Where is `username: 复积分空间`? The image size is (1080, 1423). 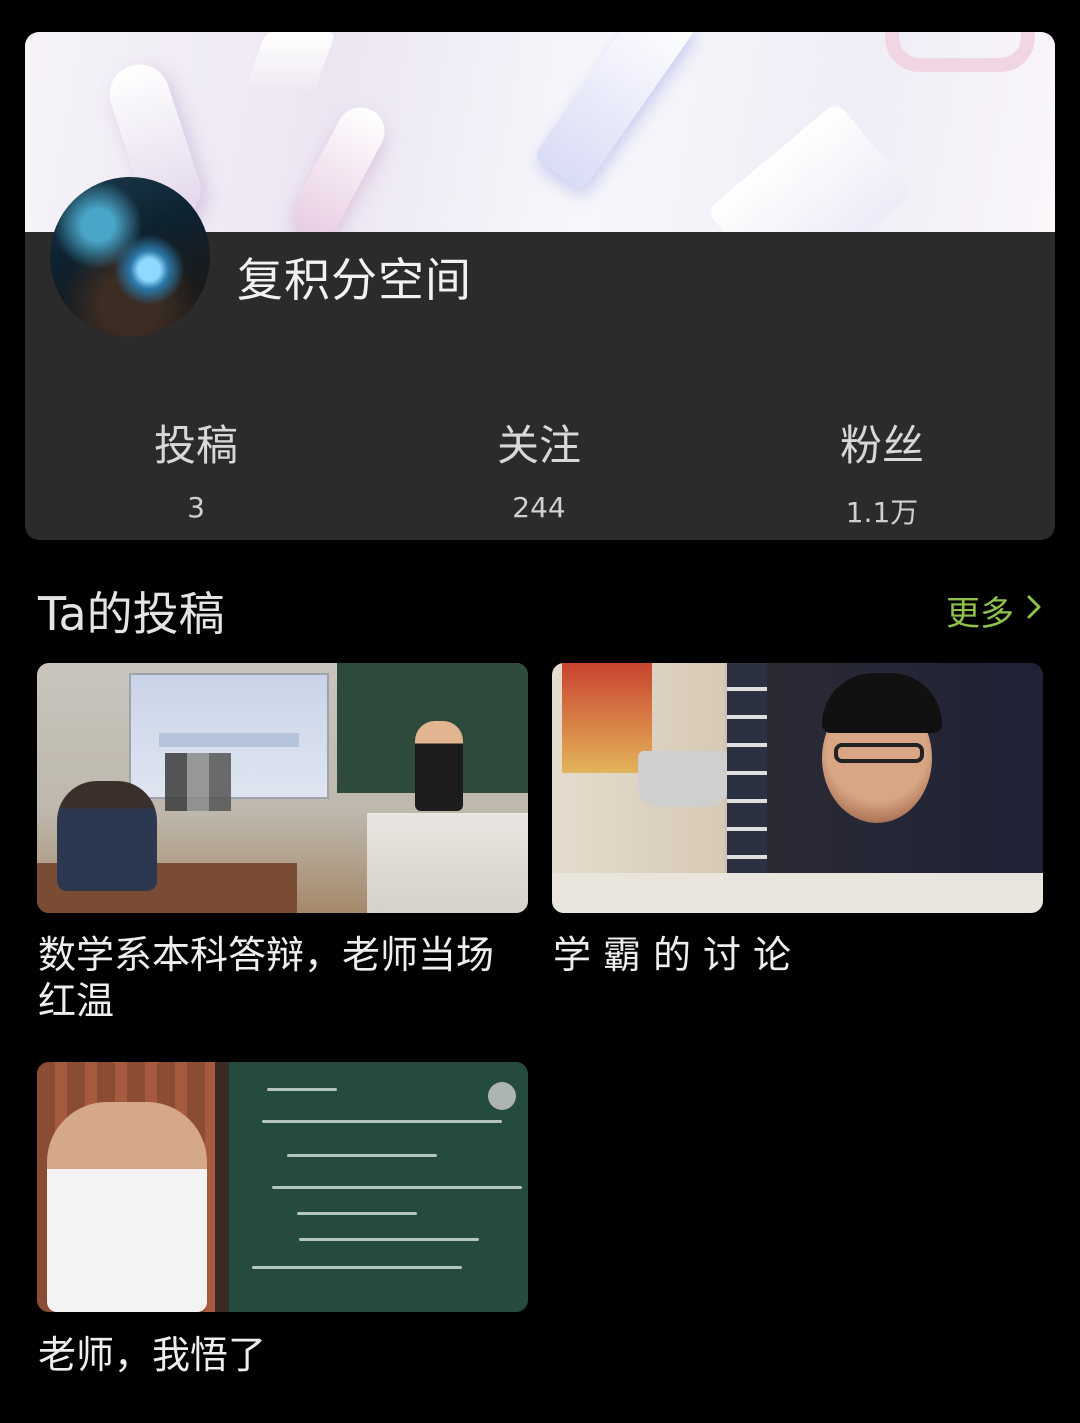 username: 复积分空间 is located at coordinates (354, 280).